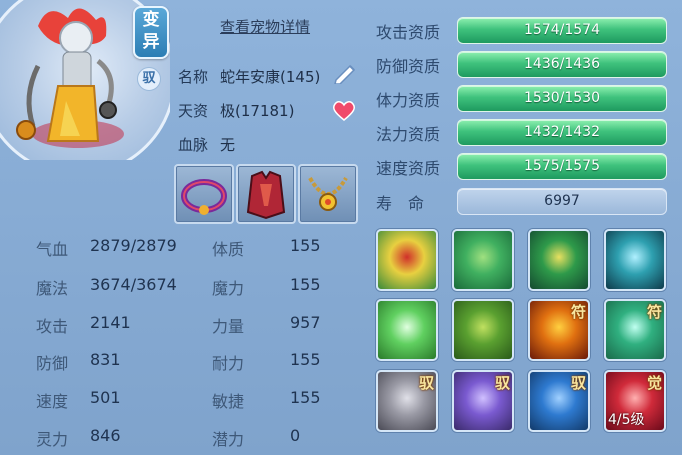  I want to click on stat-label: 防御, so click(52, 363).